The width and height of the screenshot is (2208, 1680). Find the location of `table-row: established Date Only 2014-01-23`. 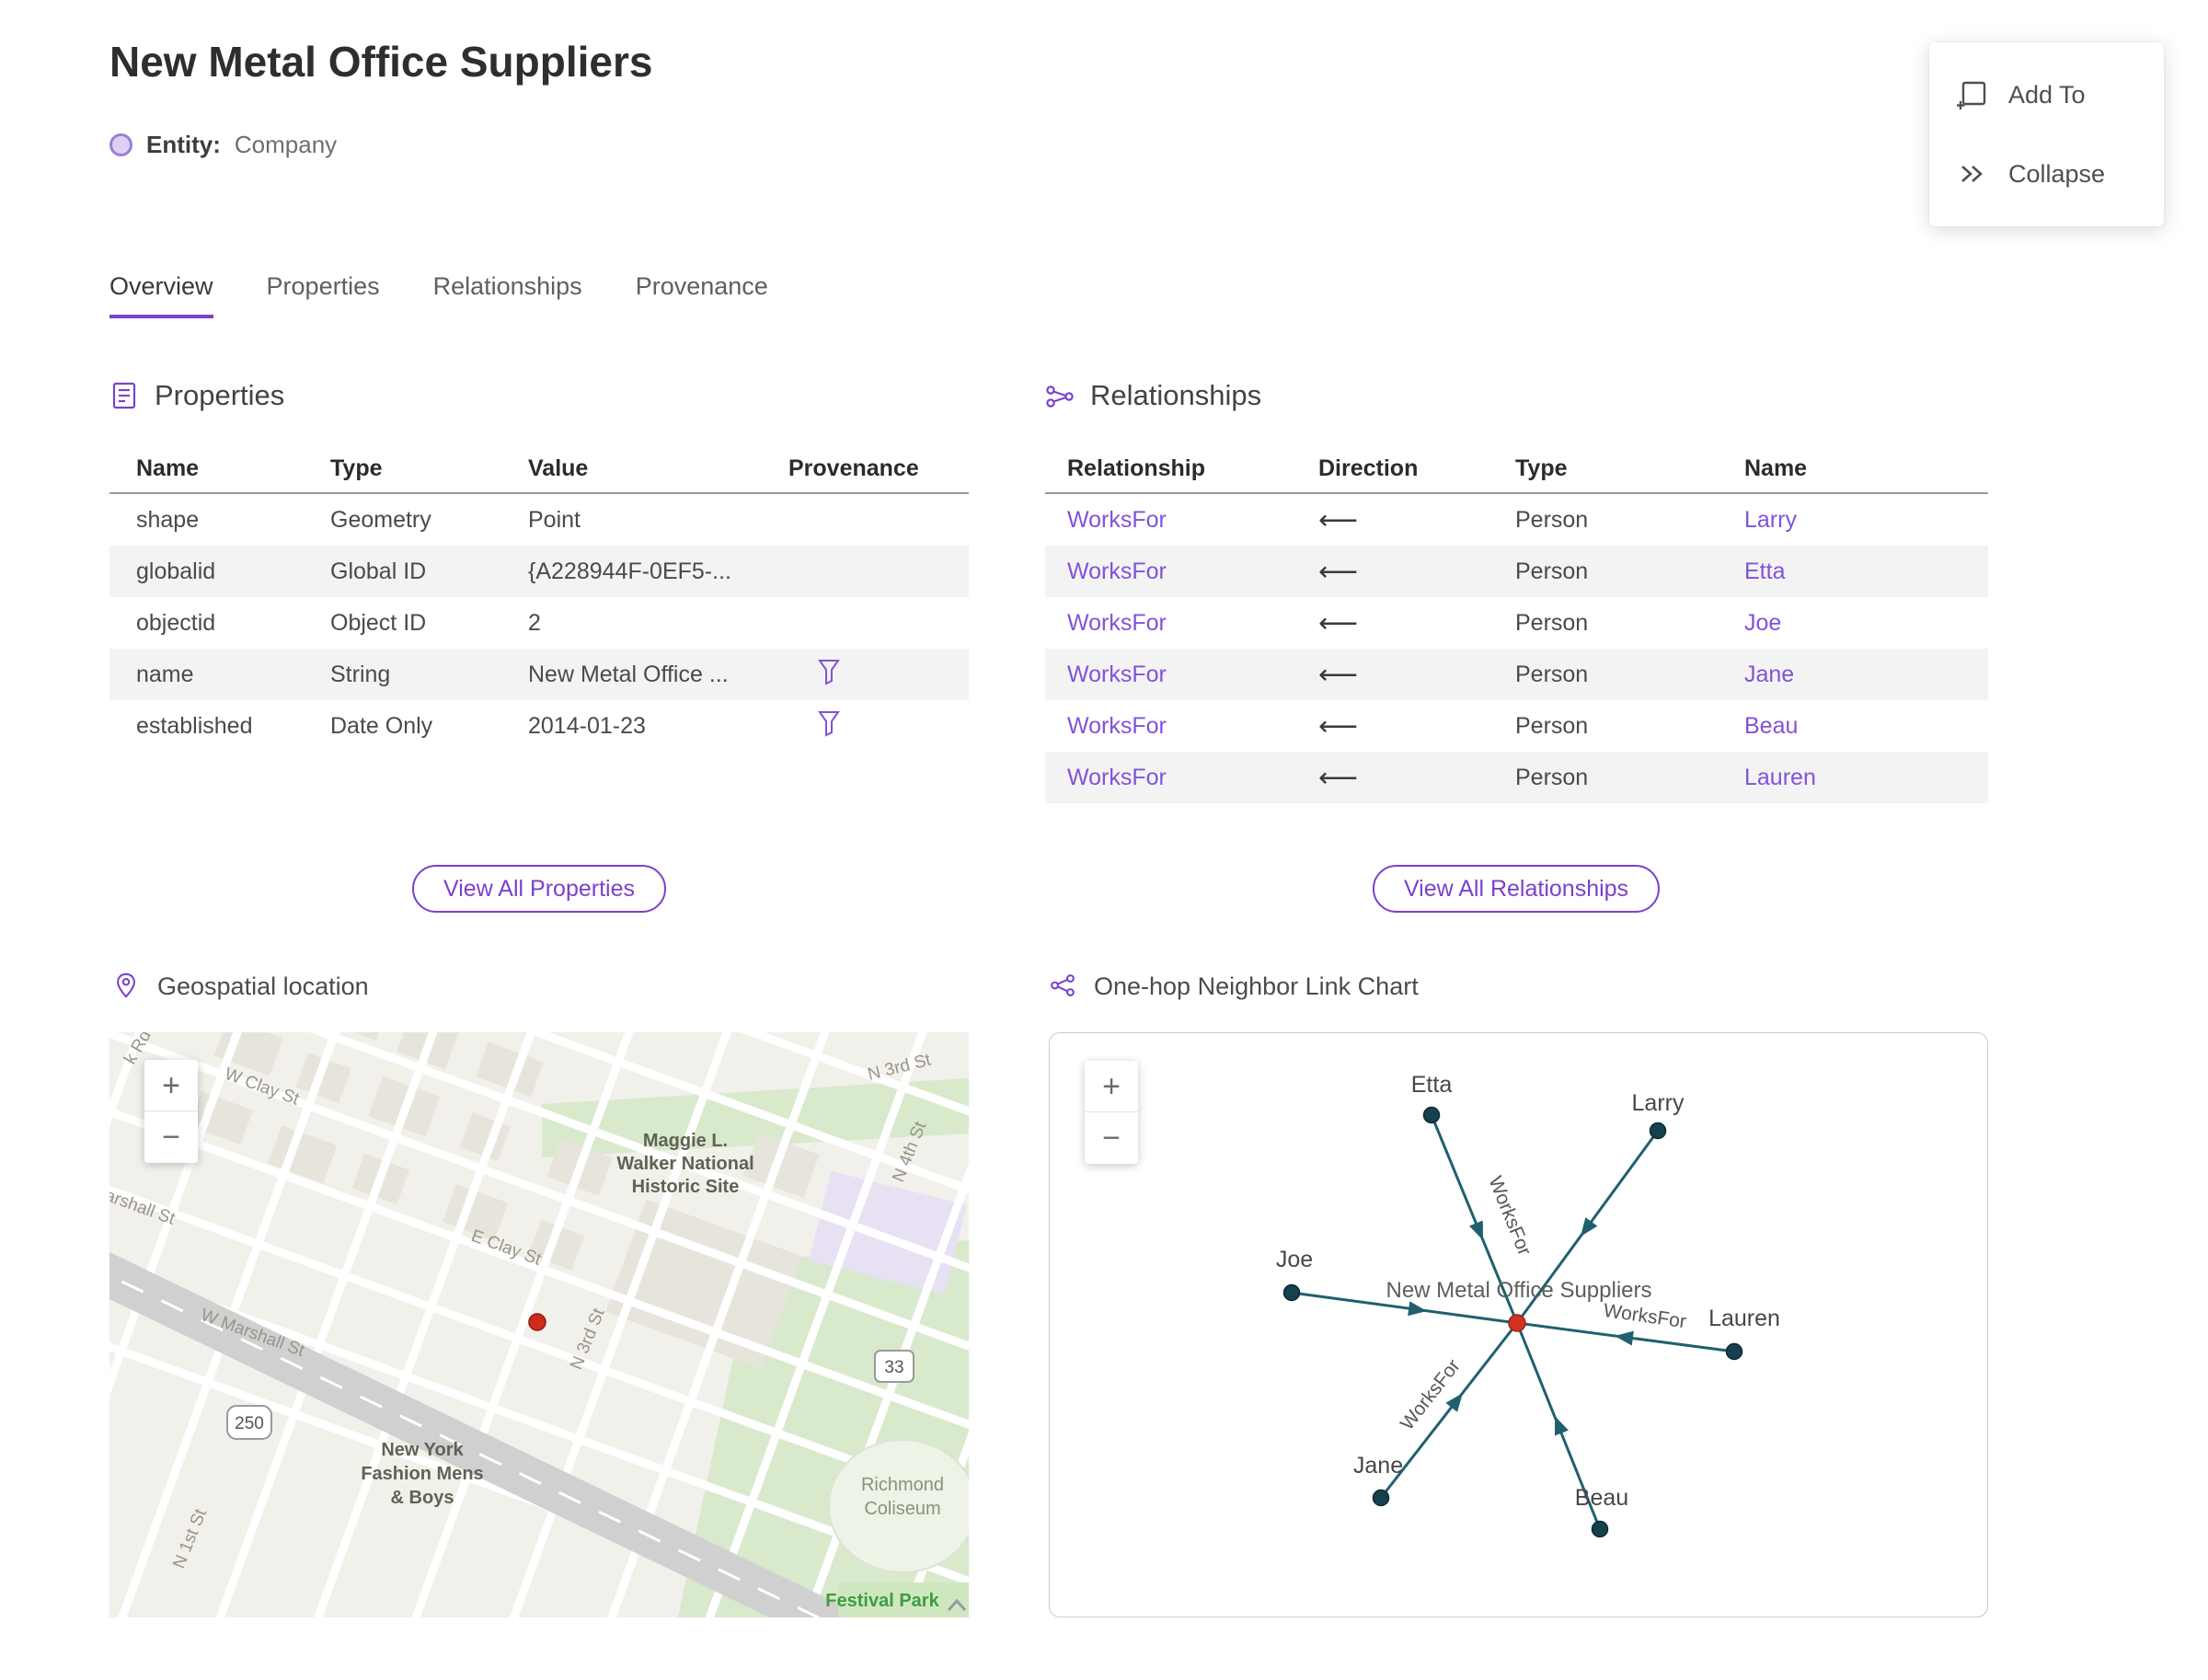

table-row: established Date Only 2014-01-23 is located at coordinates (539, 726).